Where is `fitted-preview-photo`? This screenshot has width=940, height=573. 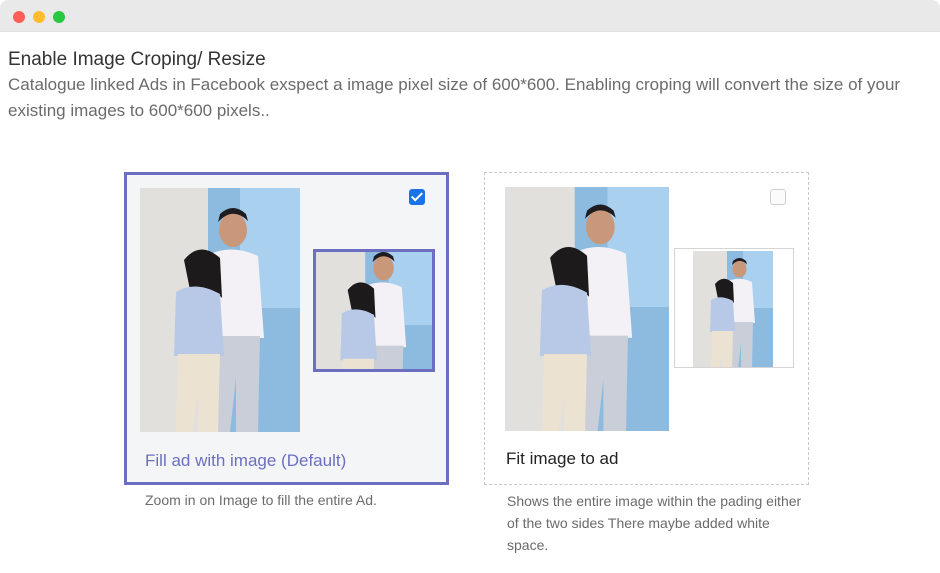
fitted-preview-photo is located at coordinates (733, 309).